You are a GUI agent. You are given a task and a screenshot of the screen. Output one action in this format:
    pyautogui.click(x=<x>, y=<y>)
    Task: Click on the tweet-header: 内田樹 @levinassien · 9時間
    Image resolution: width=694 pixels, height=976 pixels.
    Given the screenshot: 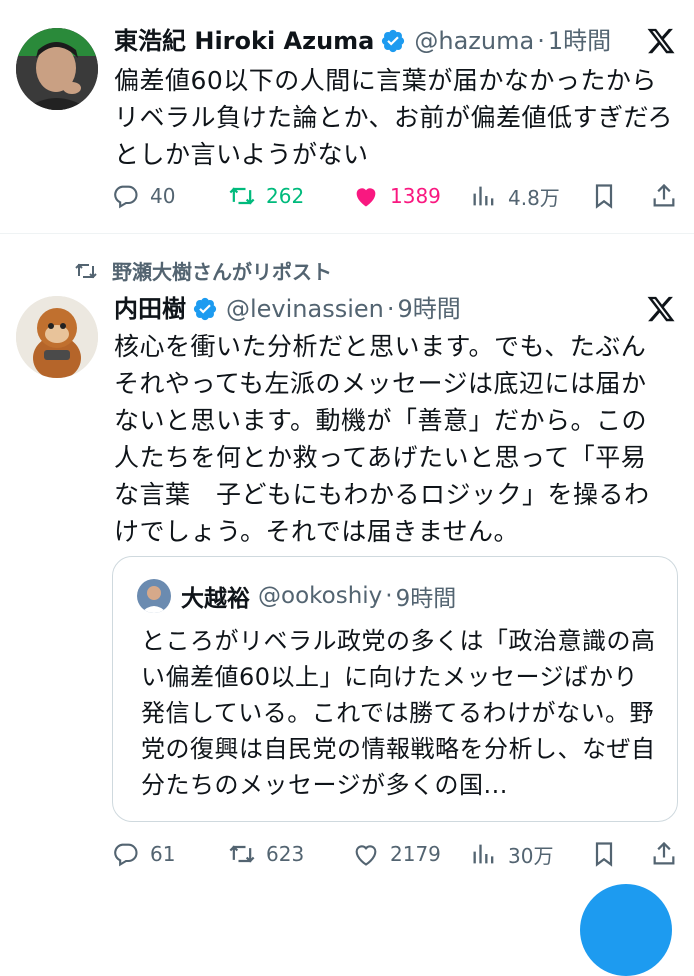 What is the action you would take?
    pyautogui.click(x=374, y=309)
    